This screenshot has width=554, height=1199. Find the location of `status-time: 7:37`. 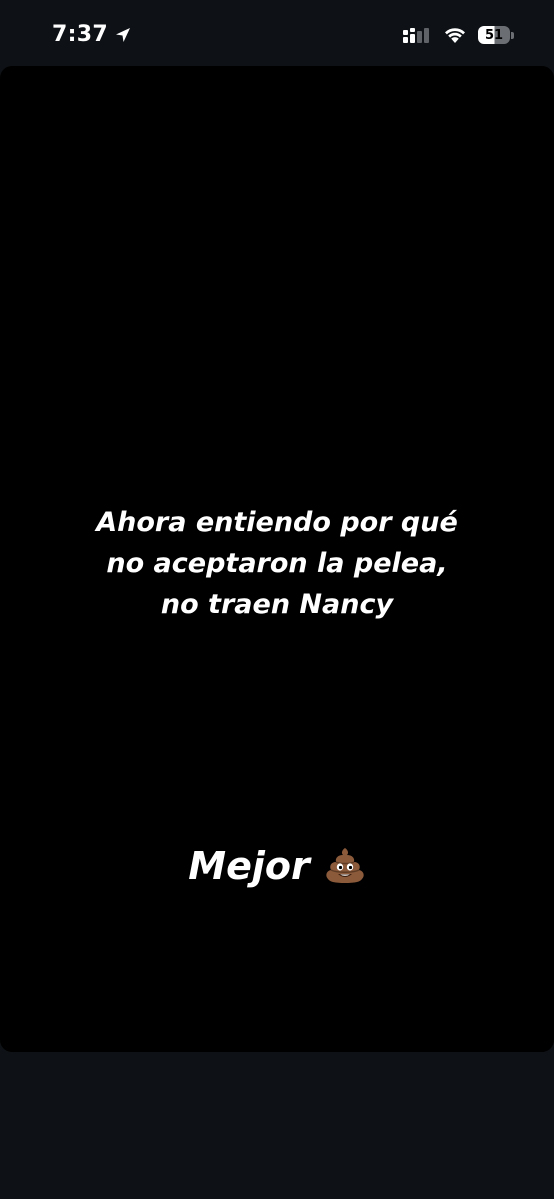

status-time: 7:37 is located at coordinates (80, 34).